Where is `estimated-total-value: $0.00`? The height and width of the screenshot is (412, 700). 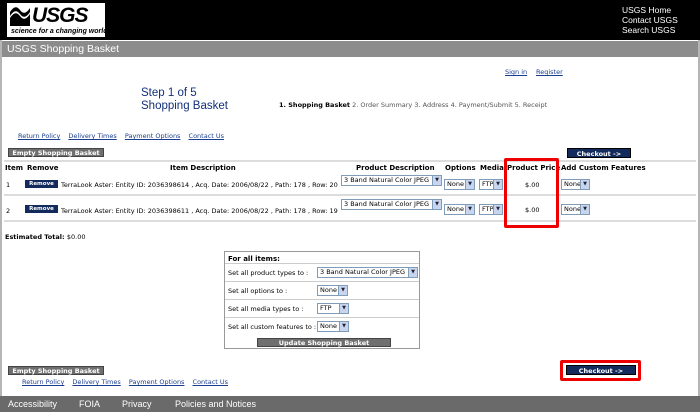 estimated-total-value: $0.00 is located at coordinates (76, 237).